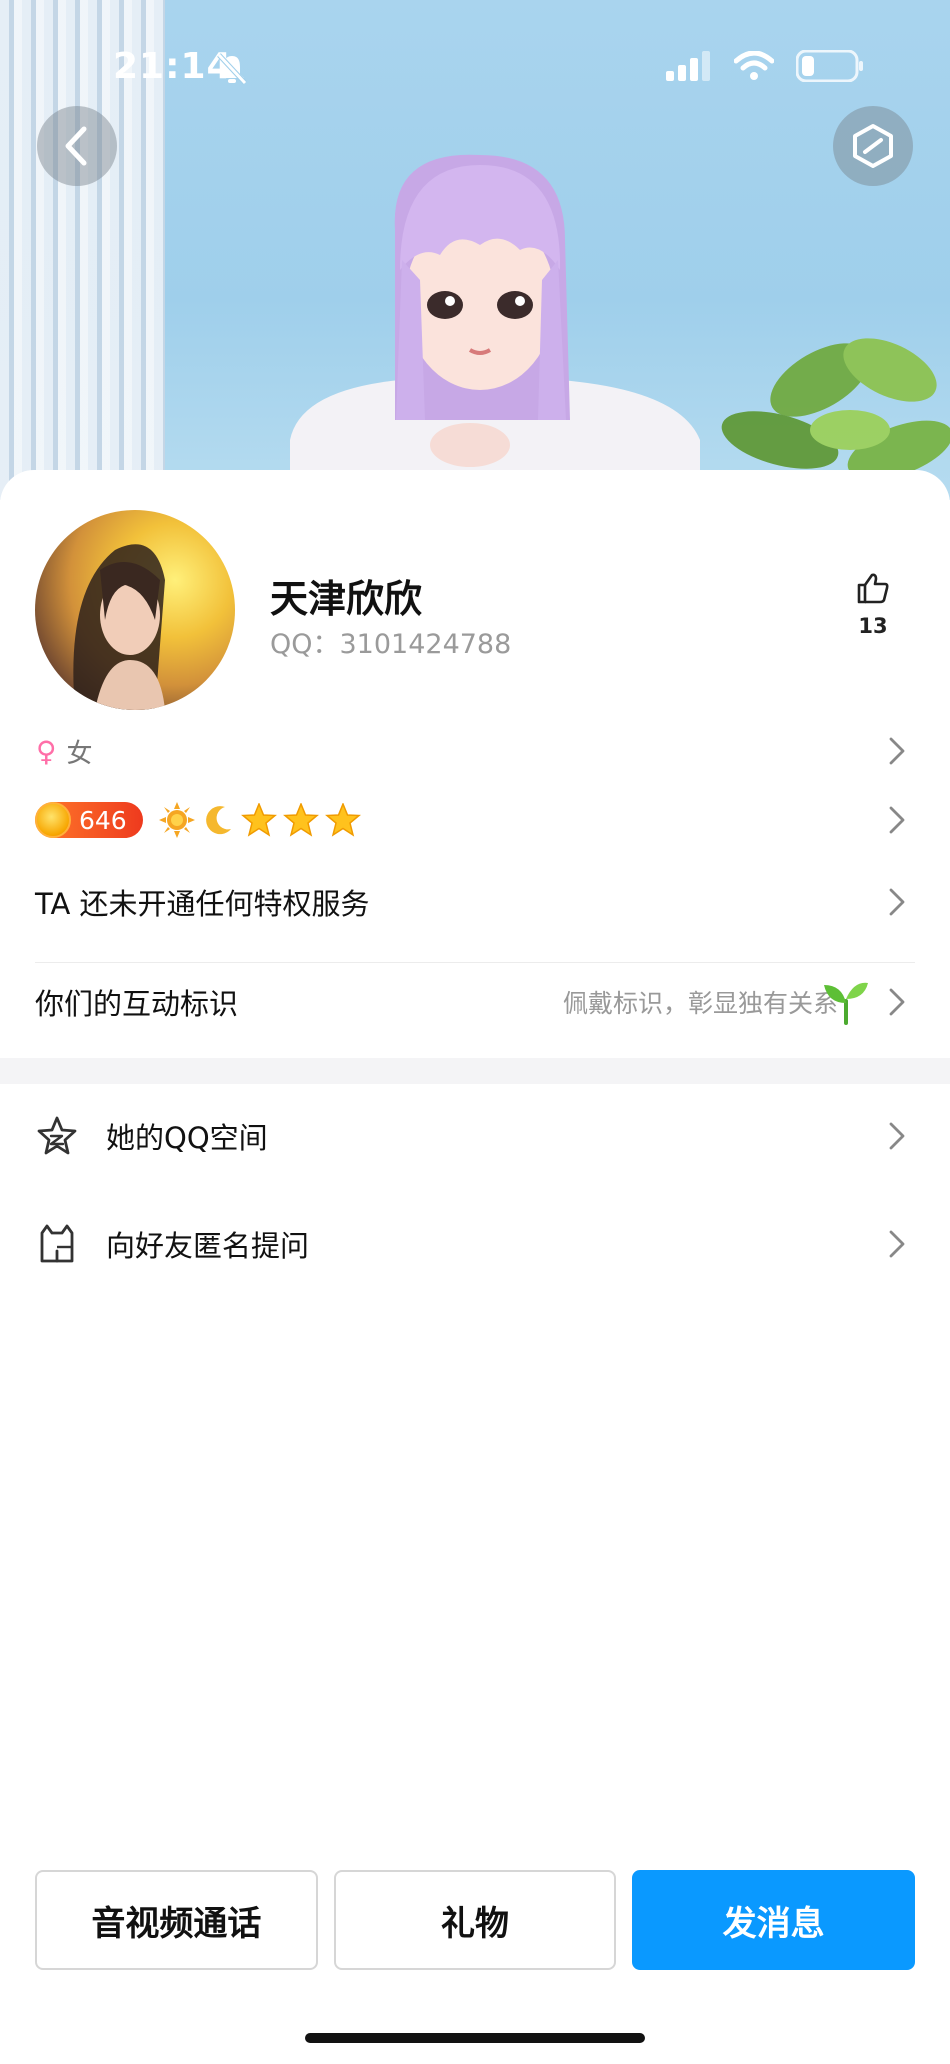 This screenshot has width=950, height=2064. What do you see at coordinates (57, 1136) in the screenshot?
I see `qzone-star-icon` at bounding box center [57, 1136].